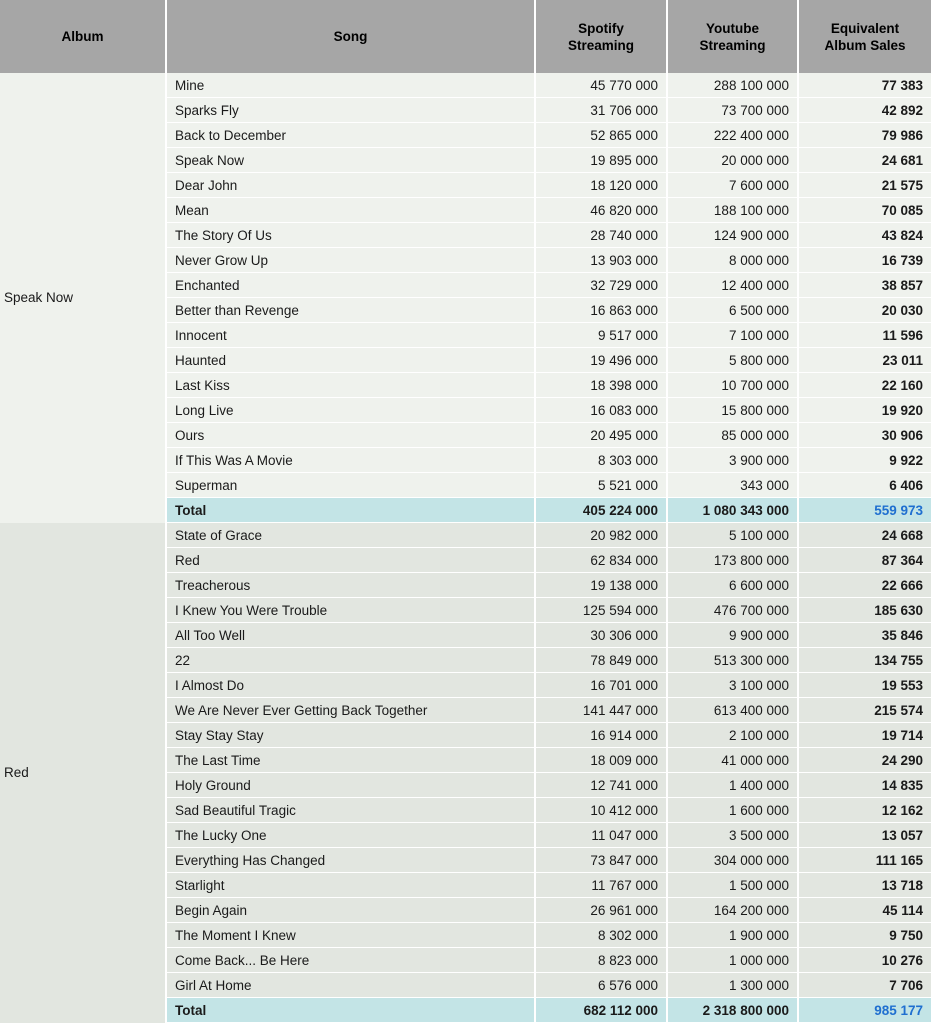 The image size is (931, 1023). What do you see at coordinates (864, 510) in the screenshot?
I see `equivalent-album-sales-cell: 559 973` at bounding box center [864, 510].